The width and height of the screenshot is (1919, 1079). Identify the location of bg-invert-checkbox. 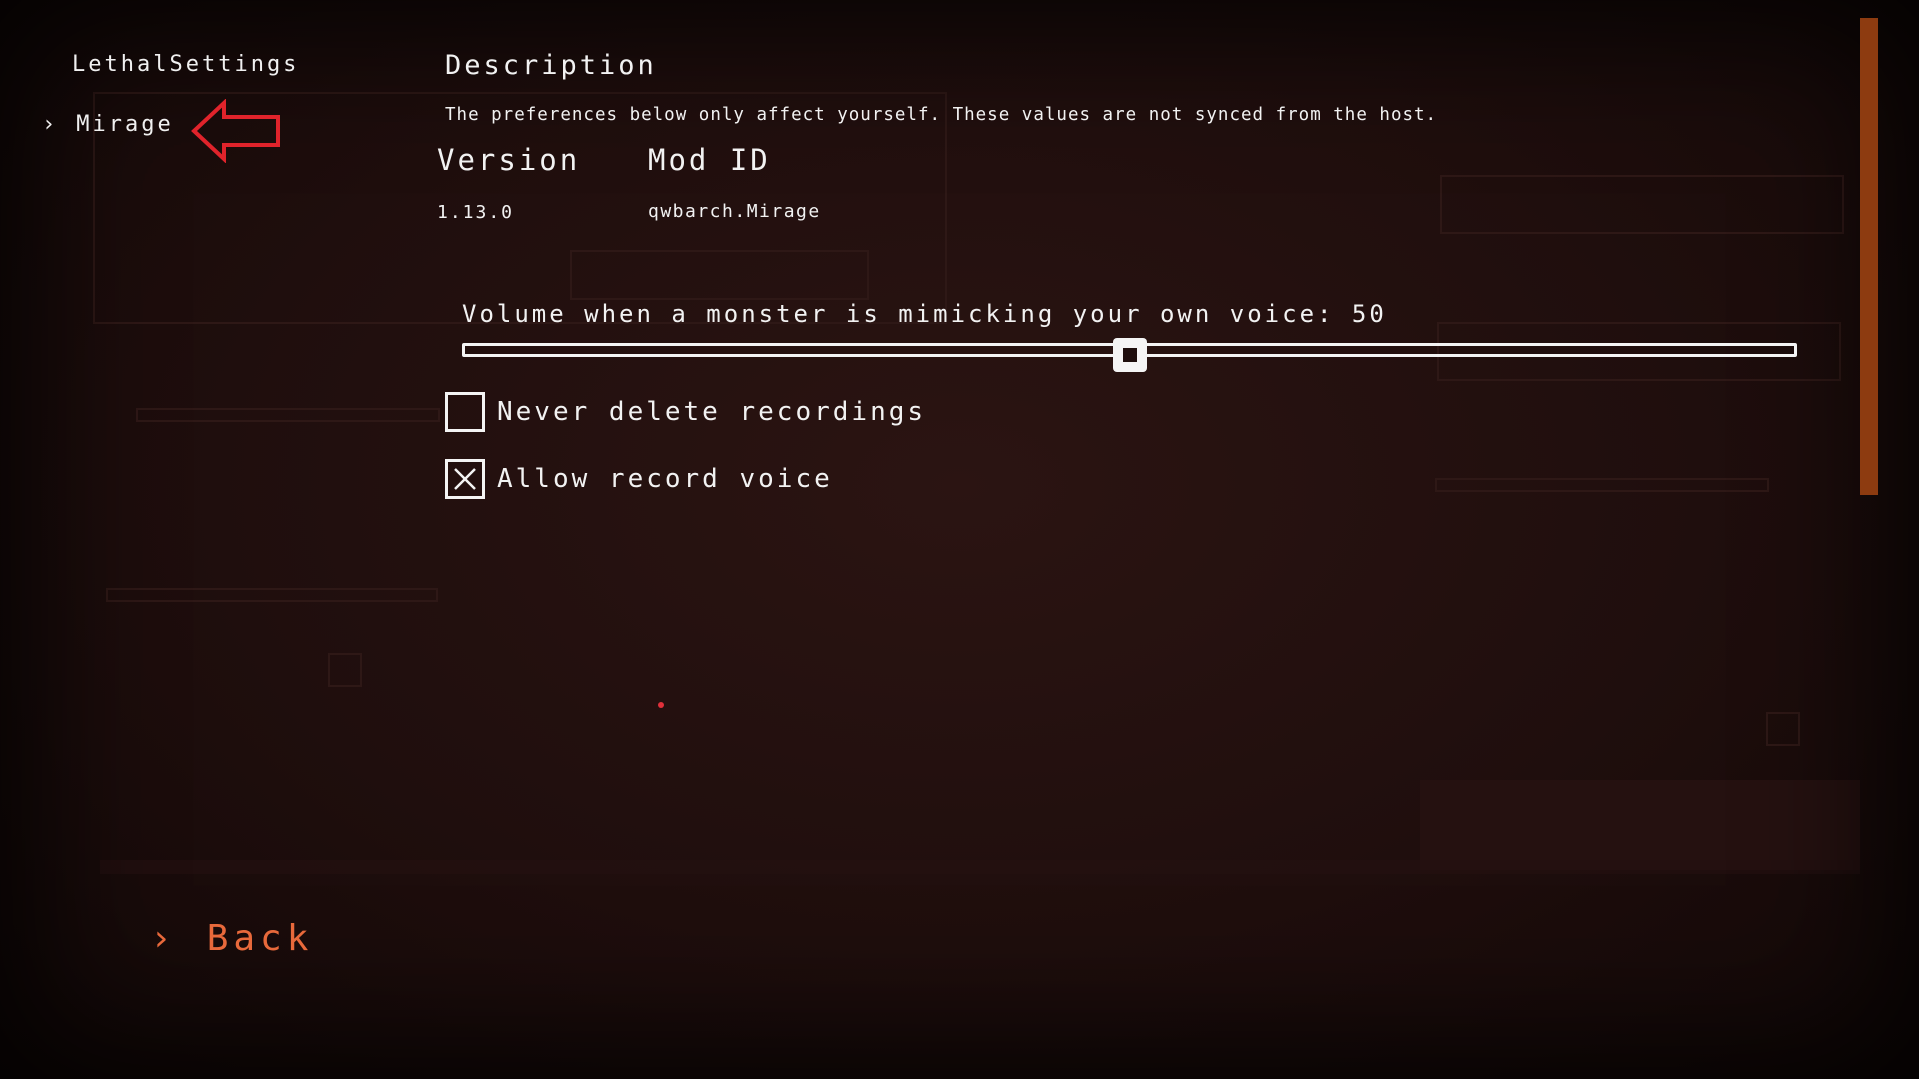
(345, 670).